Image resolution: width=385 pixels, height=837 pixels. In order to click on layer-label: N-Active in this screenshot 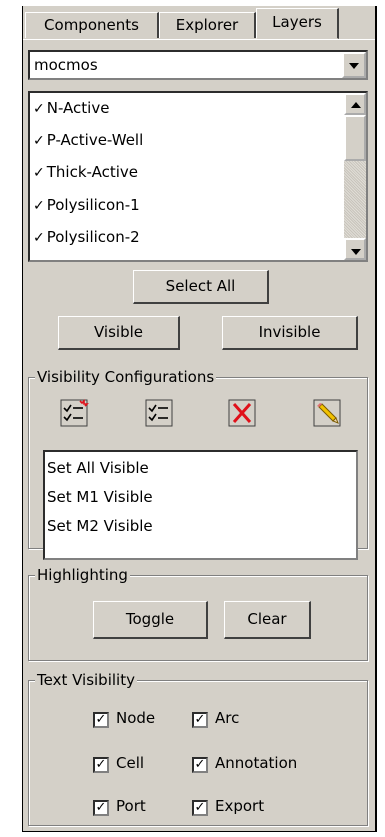, I will do `click(78, 108)`.